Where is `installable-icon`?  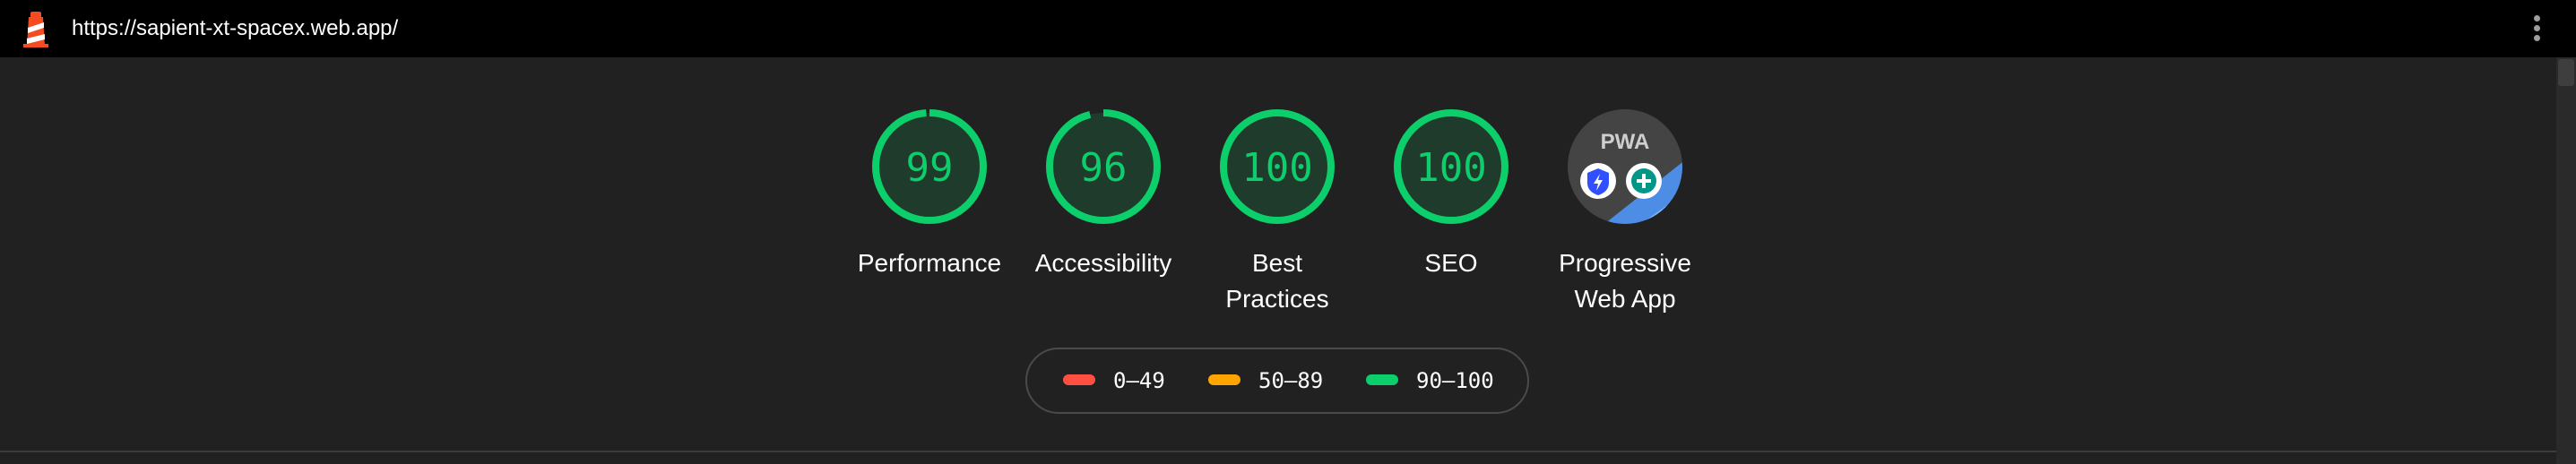
installable-icon is located at coordinates (1644, 181).